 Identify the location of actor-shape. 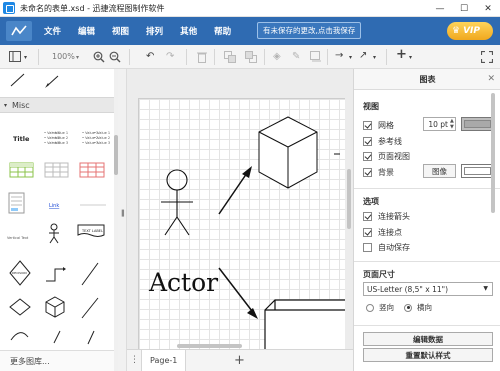
(54, 233).